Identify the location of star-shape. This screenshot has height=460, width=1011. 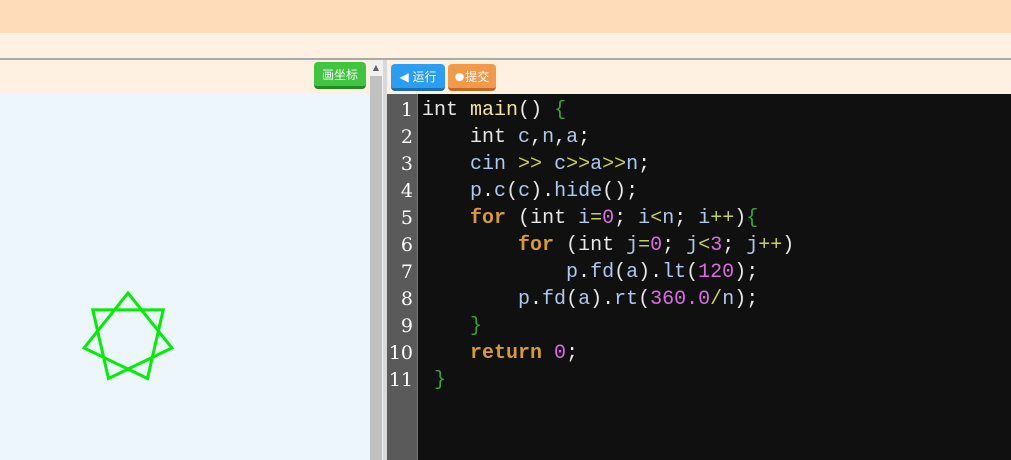
(128, 335).